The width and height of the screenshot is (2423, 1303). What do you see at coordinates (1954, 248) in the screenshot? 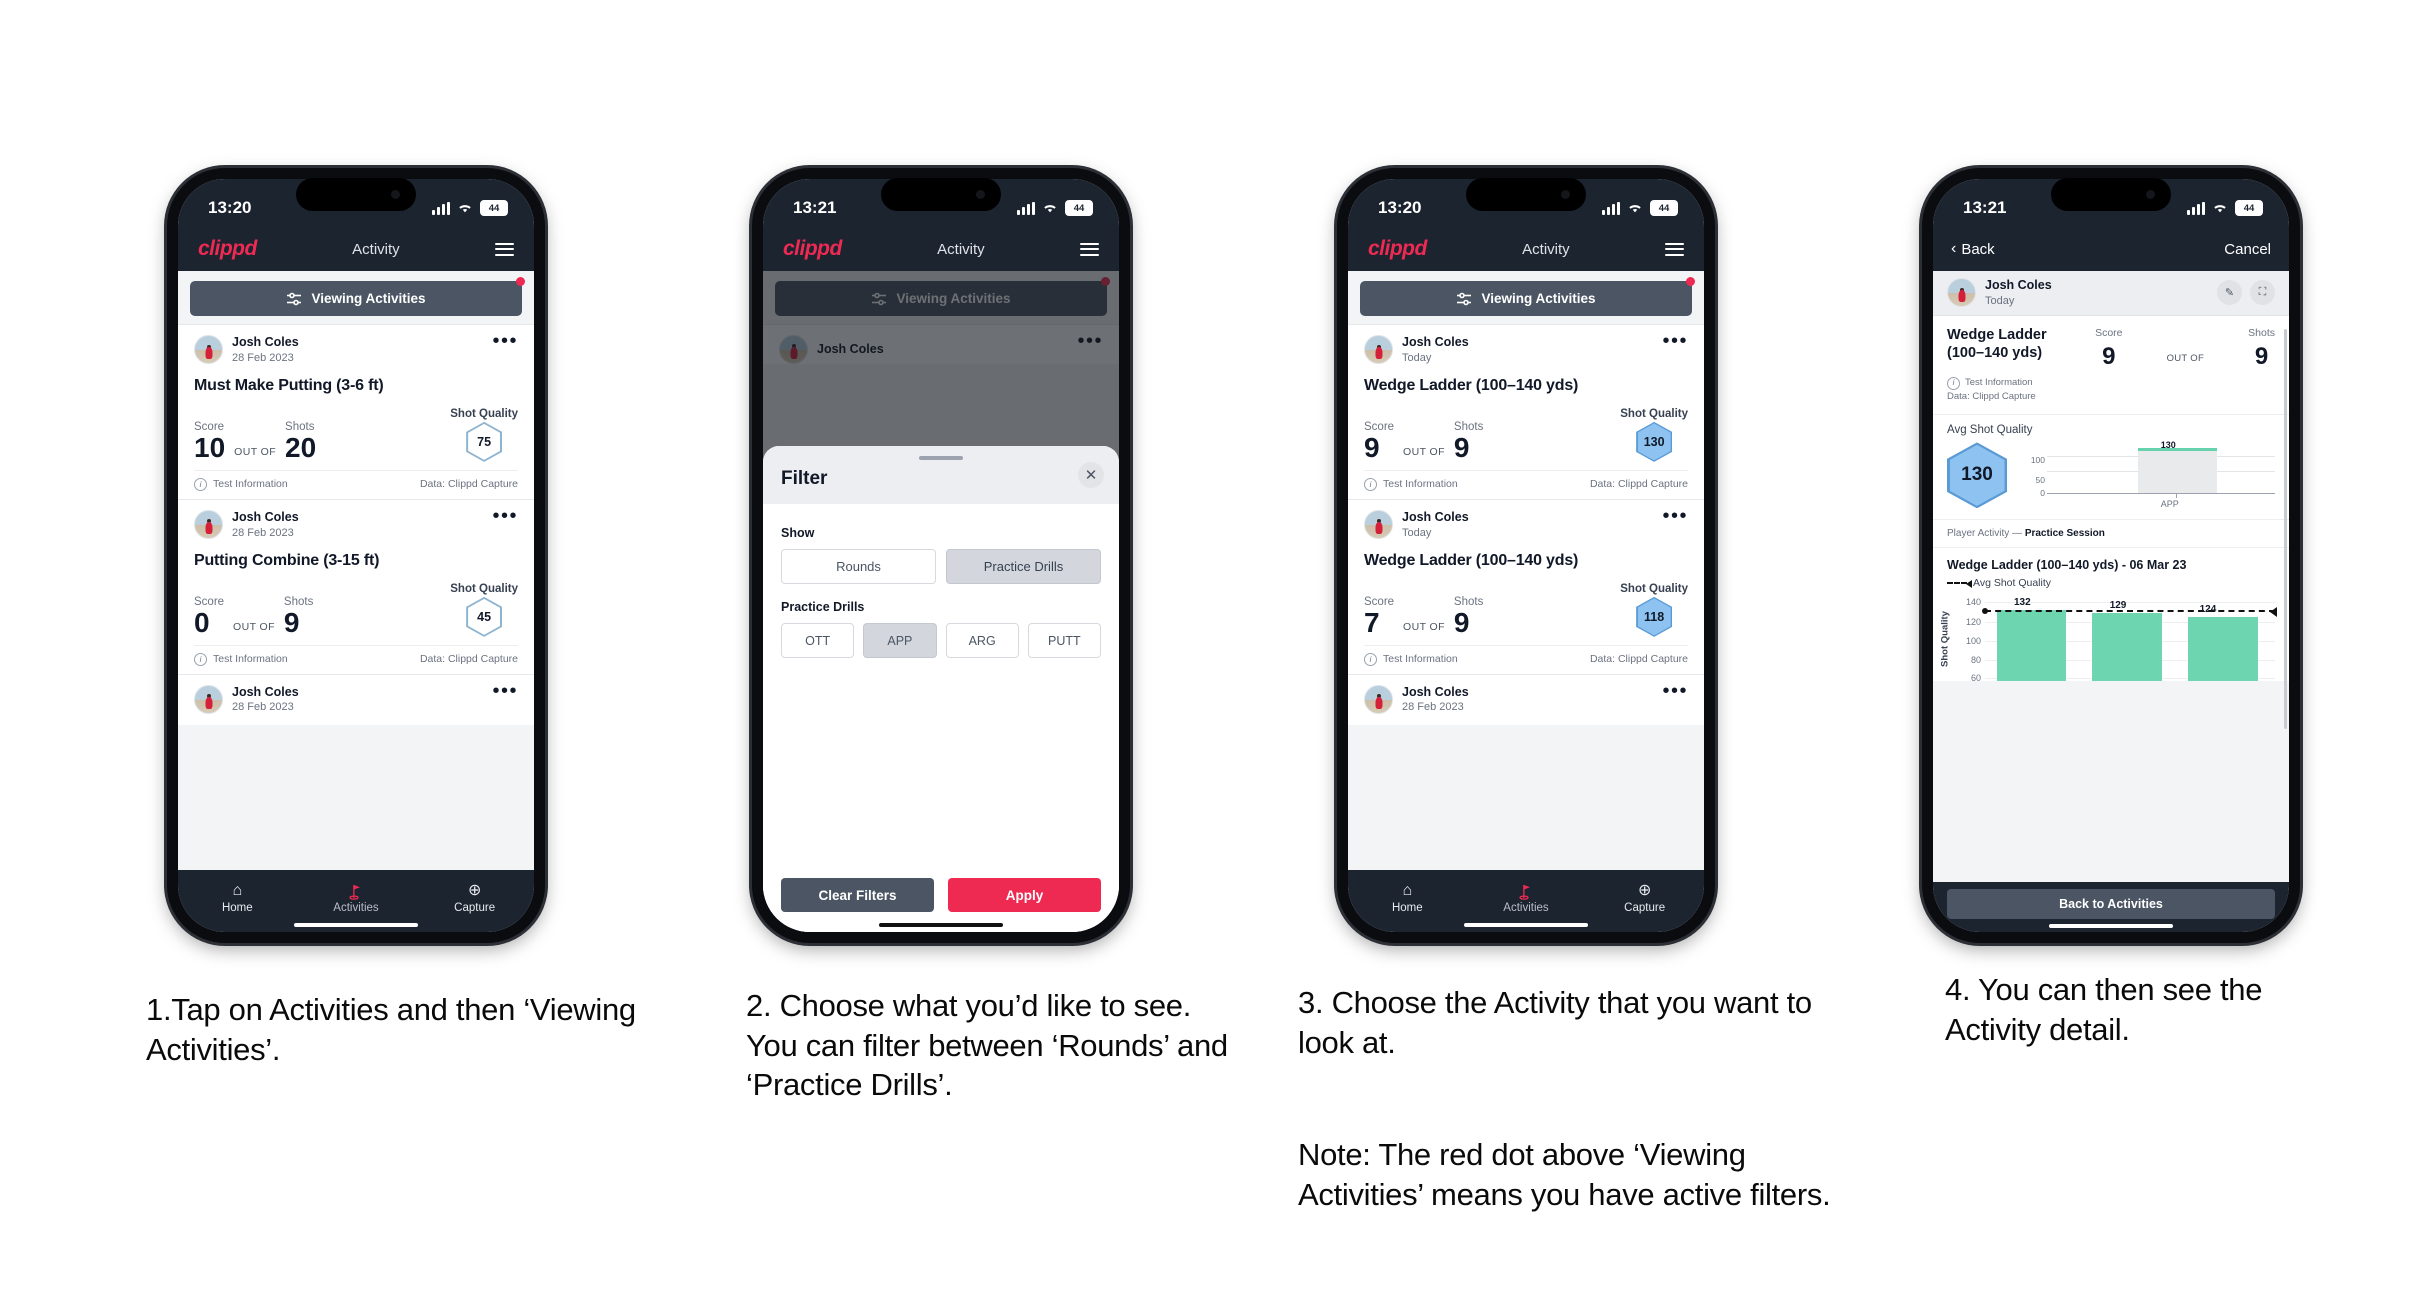
I see `chevron-left-icon: ‹` at bounding box center [1954, 248].